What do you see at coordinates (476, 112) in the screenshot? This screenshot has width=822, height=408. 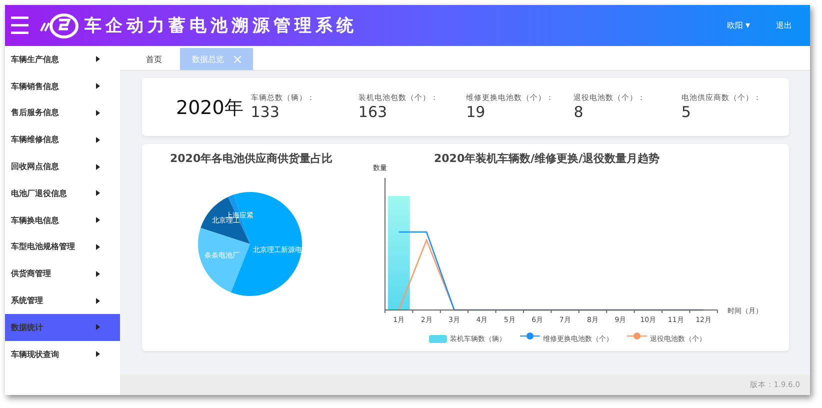 I see `stat-value: 19` at bounding box center [476, 112].